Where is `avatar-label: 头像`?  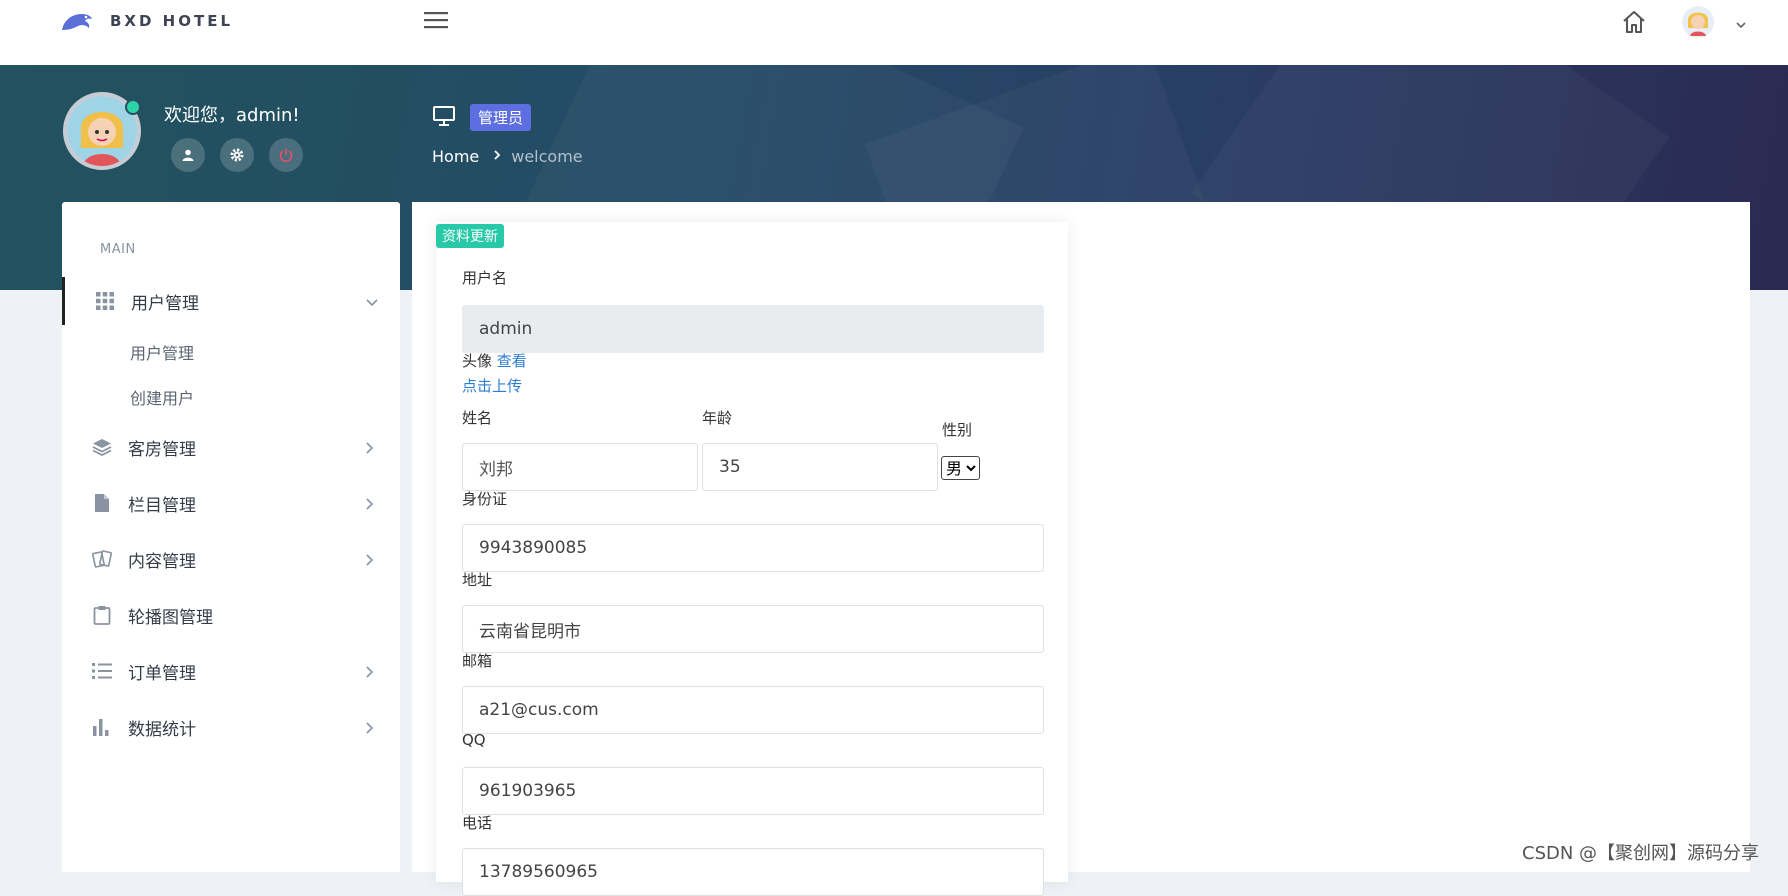 avatar-label: 头像 is located at coordinates (477, 361).